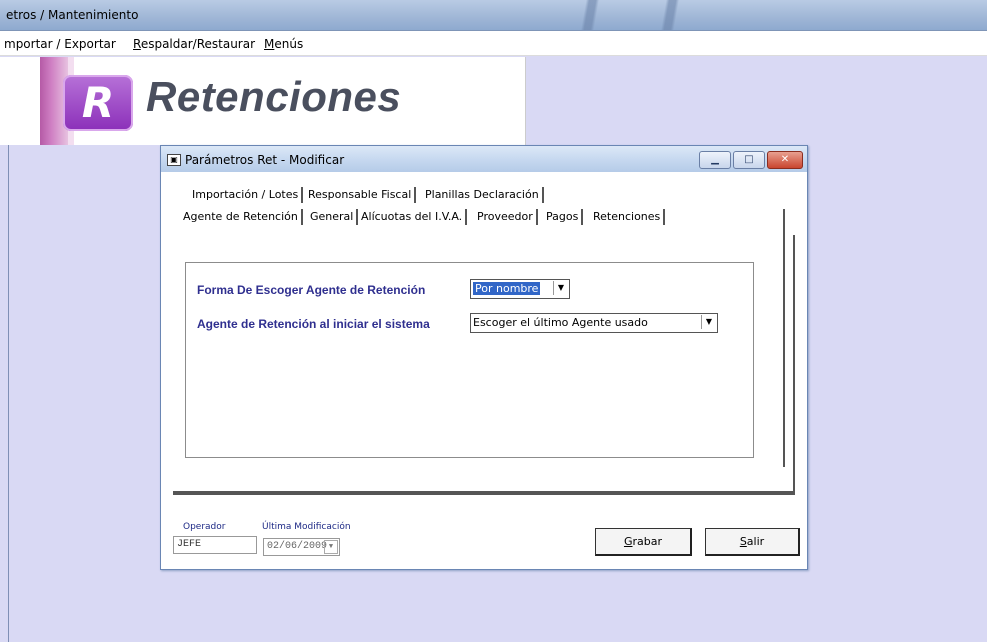 Image resolution: width=987 pixels, height=642 pixels. I want to click on operador-value: JEFE, so click(189, 544).